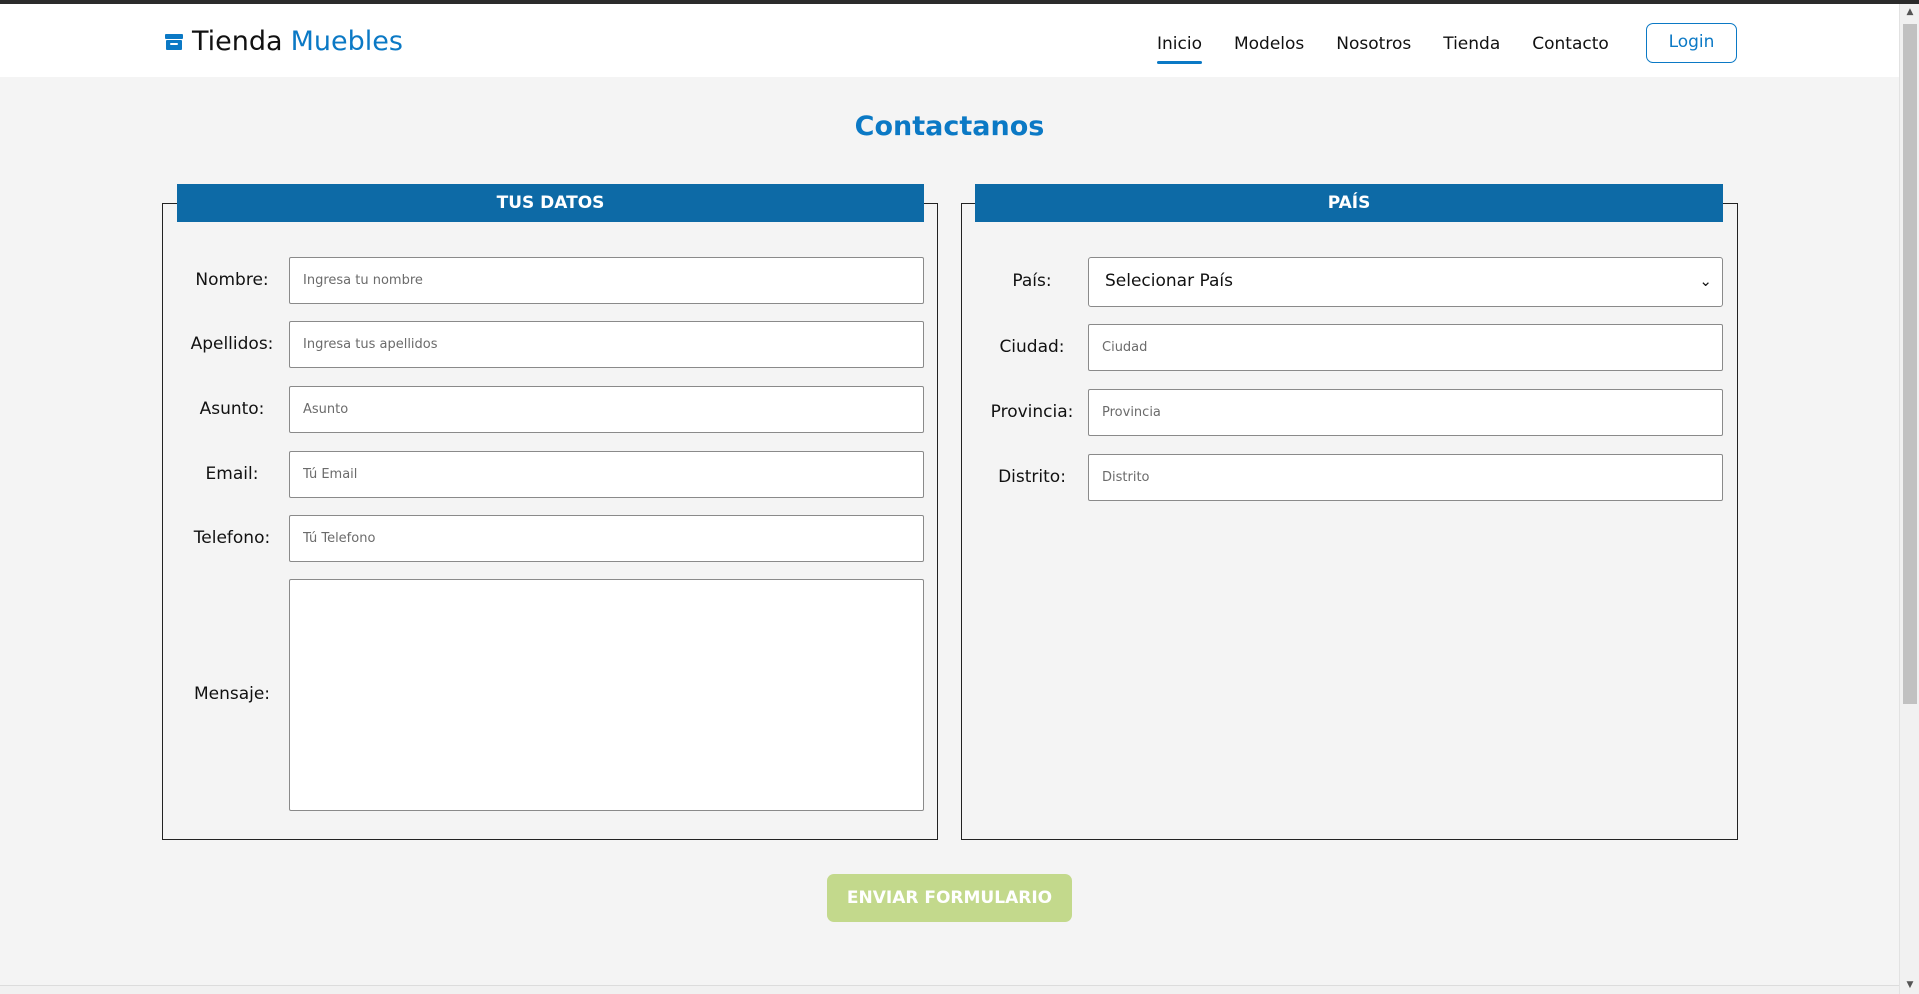 The image size is (1919, 994). What do you see at coordinates (174, 42) in the screenshot?
I see `archive-box-icon` at bounding box center [174, 42].